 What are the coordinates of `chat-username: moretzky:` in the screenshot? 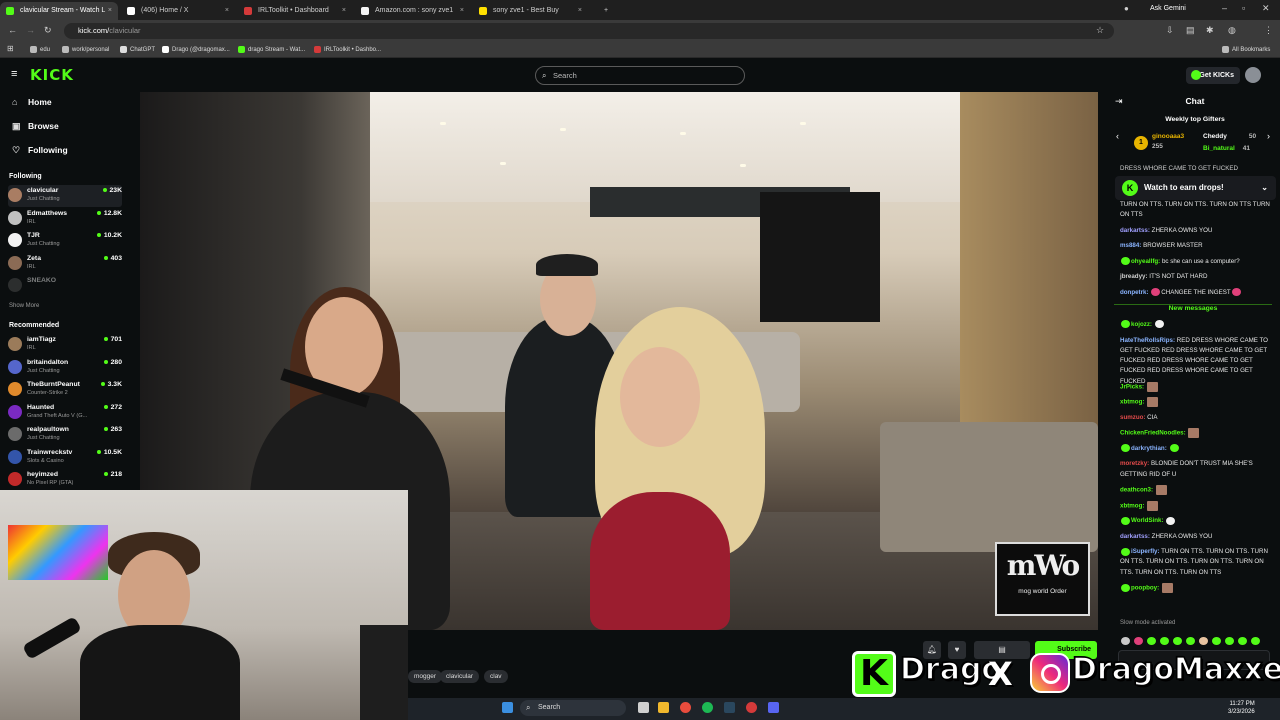 It's located at (1134, 463).